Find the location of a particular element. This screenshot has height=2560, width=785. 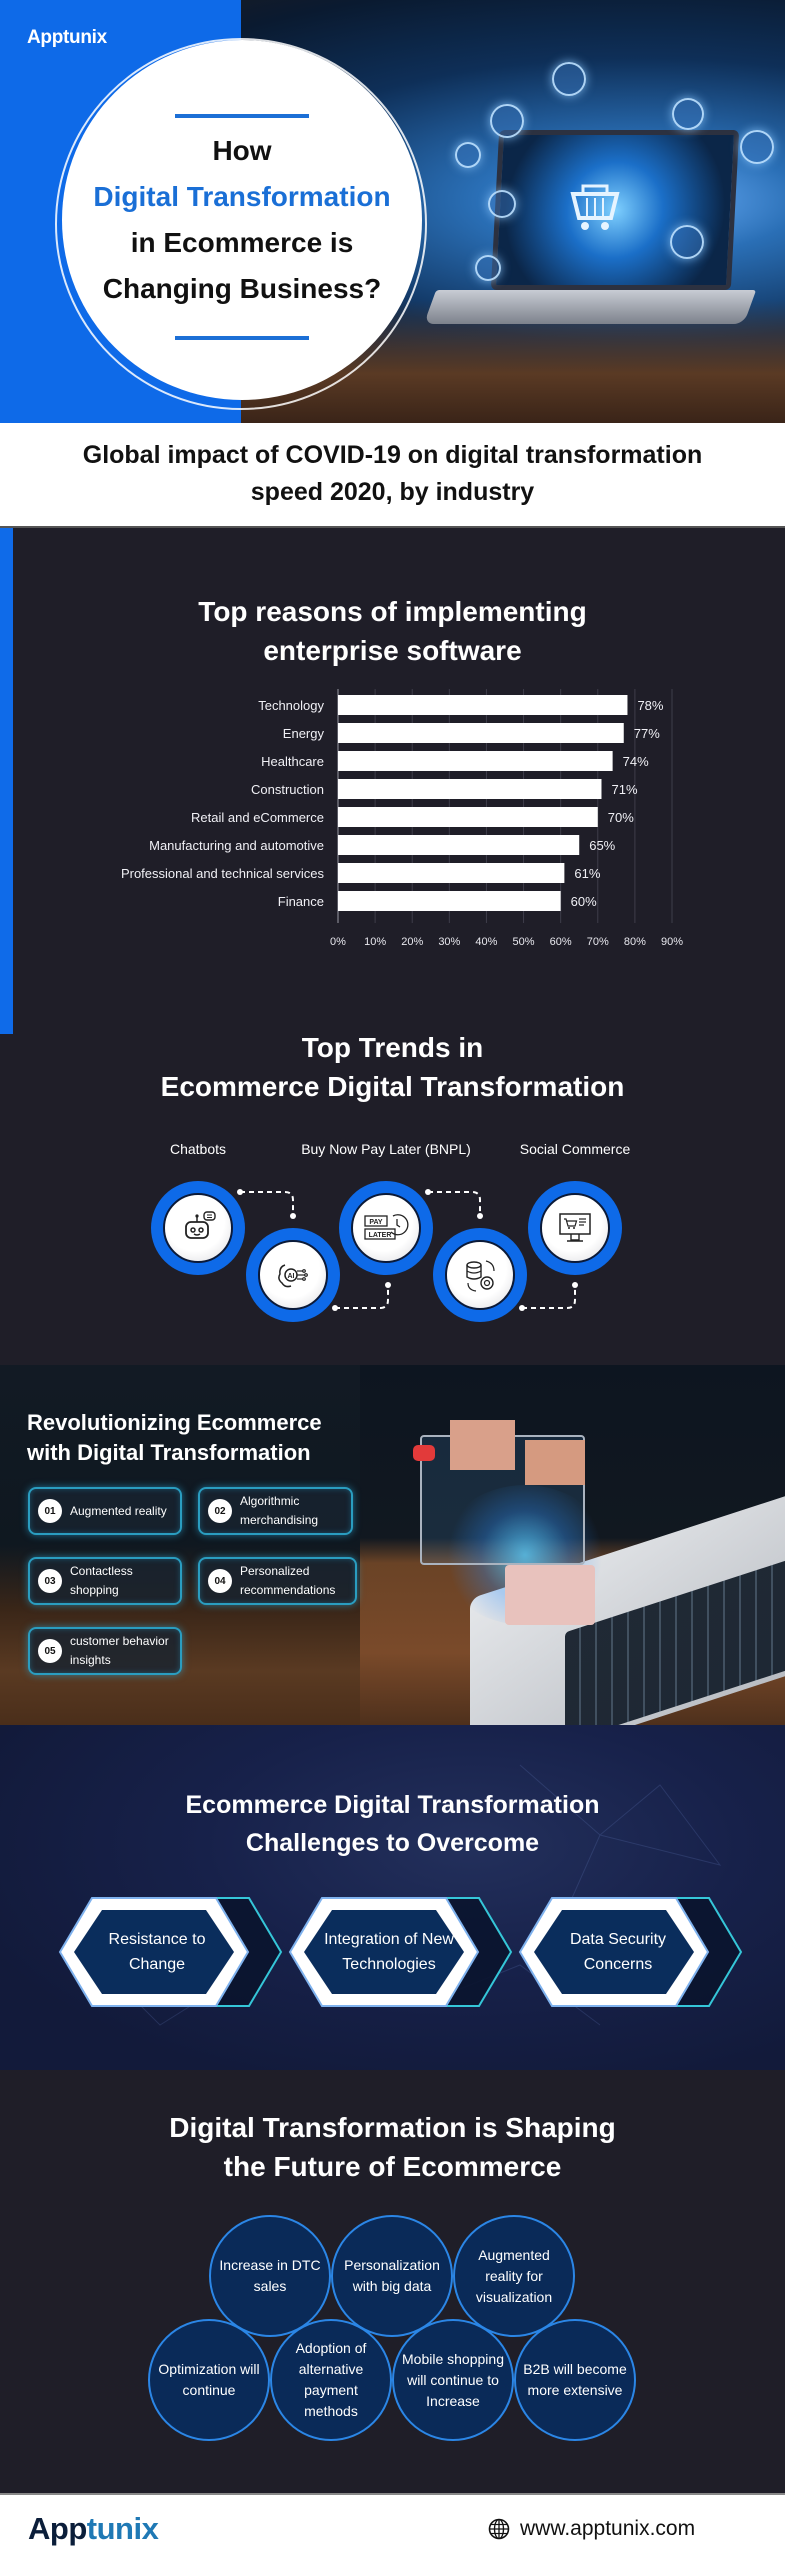

value-label: 60% is located at coordinates (584, 901).